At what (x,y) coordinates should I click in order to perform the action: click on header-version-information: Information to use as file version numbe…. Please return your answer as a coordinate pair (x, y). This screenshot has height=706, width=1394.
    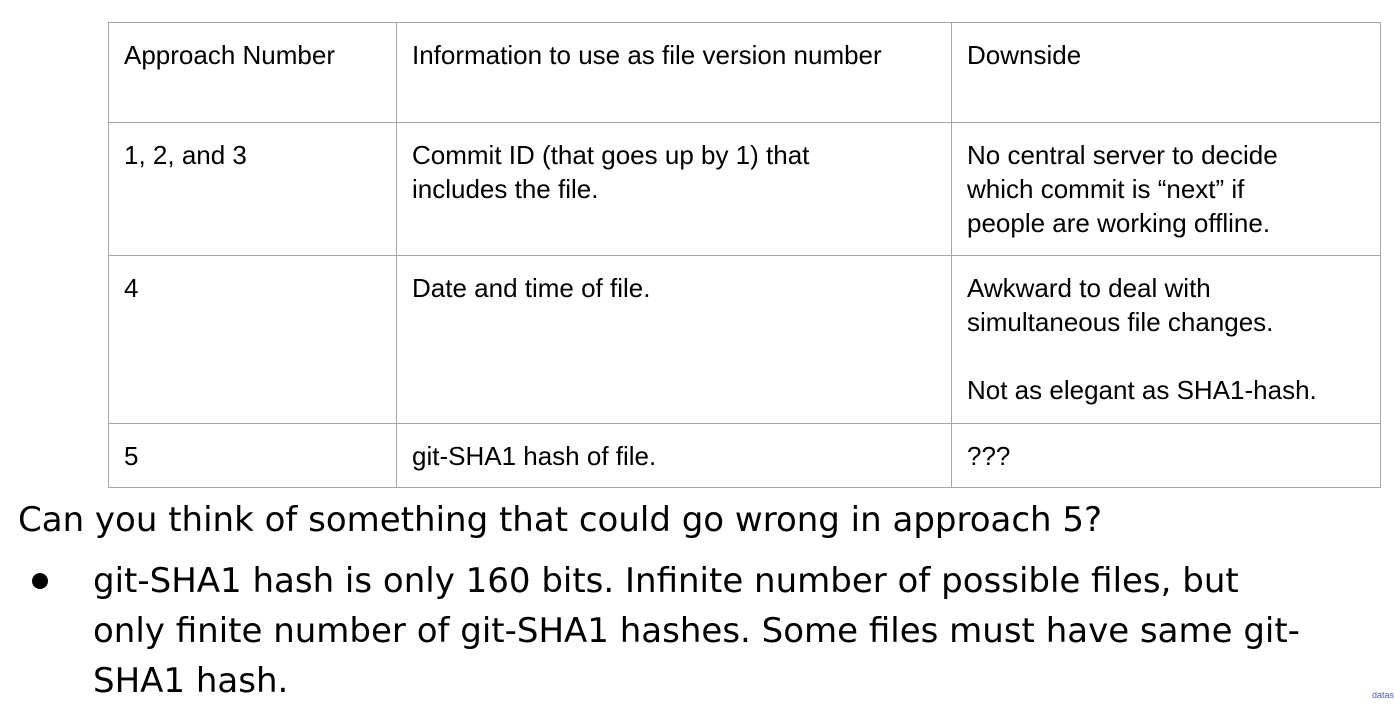
    Looking at the image, I should click on (674, 72).